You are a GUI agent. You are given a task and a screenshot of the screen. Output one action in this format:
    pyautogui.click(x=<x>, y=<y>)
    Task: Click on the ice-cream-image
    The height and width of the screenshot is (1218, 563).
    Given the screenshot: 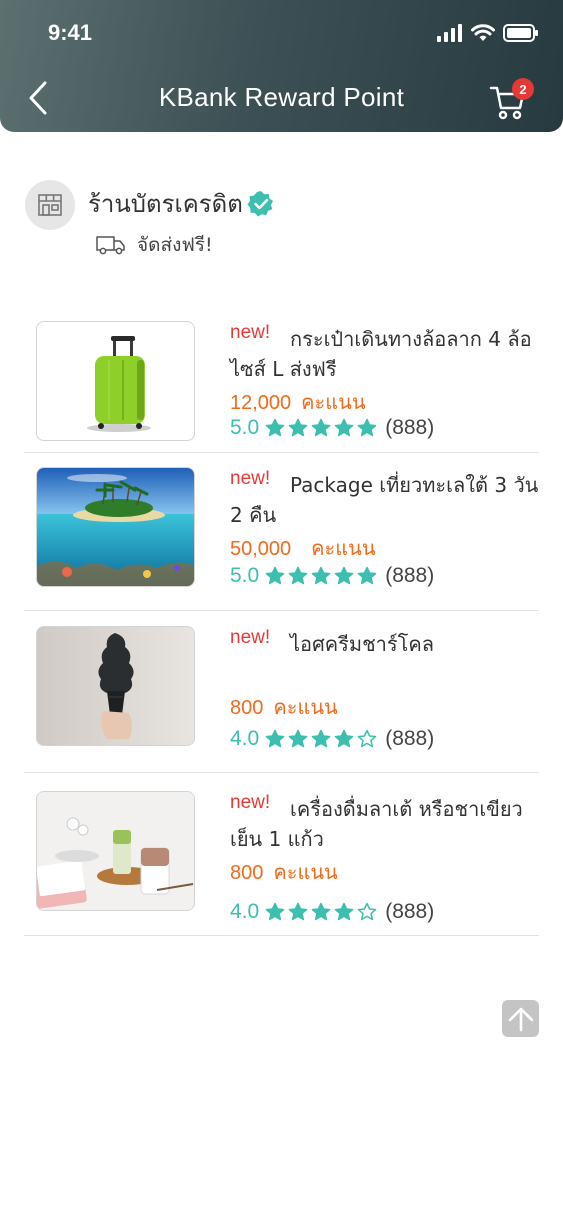 What is the action you would take?
    pyautogui.click(x=116, y=686)
    